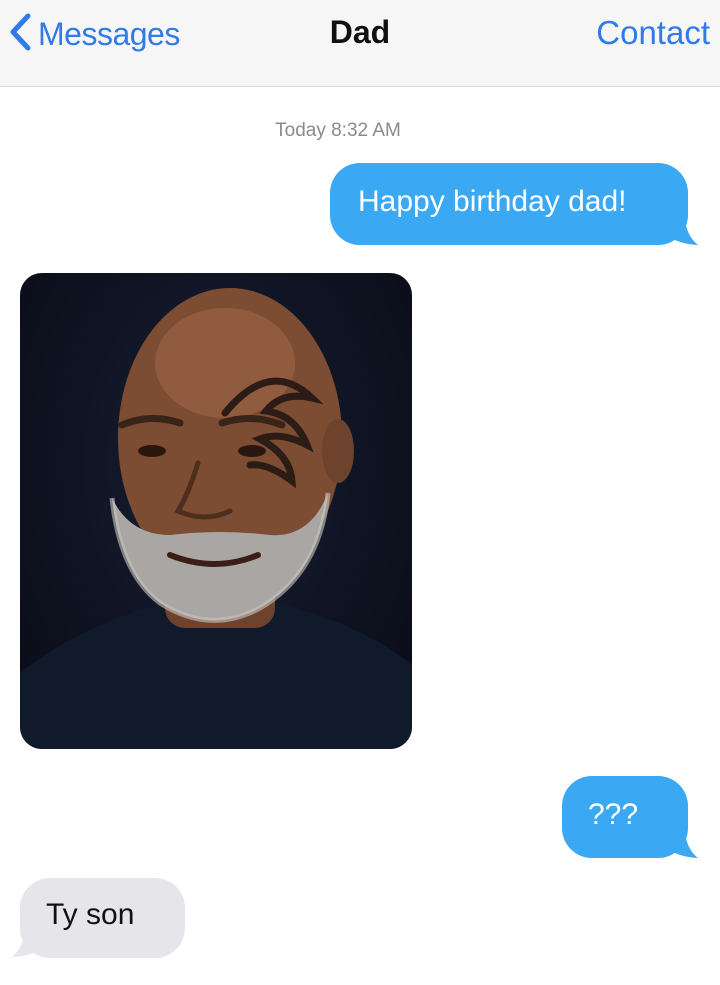  I want to click on contact-button: Contact, so click(653, 33).